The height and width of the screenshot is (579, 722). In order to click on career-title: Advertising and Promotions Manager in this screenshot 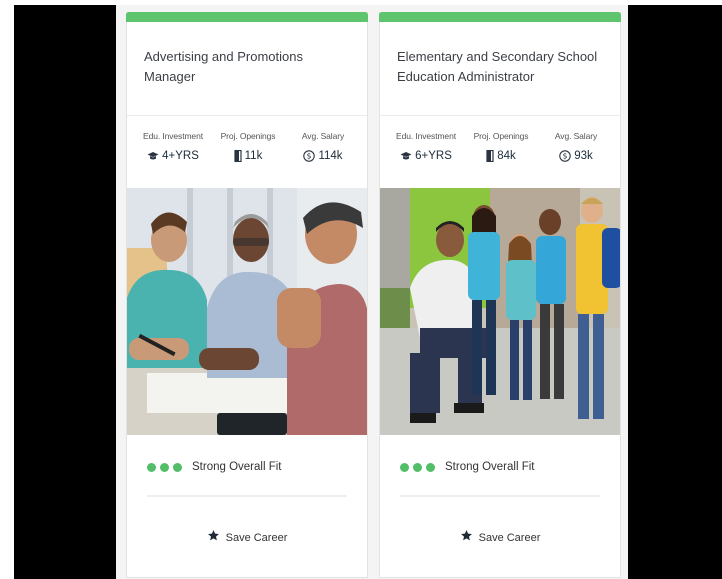, I will do `click(249, 67)`.